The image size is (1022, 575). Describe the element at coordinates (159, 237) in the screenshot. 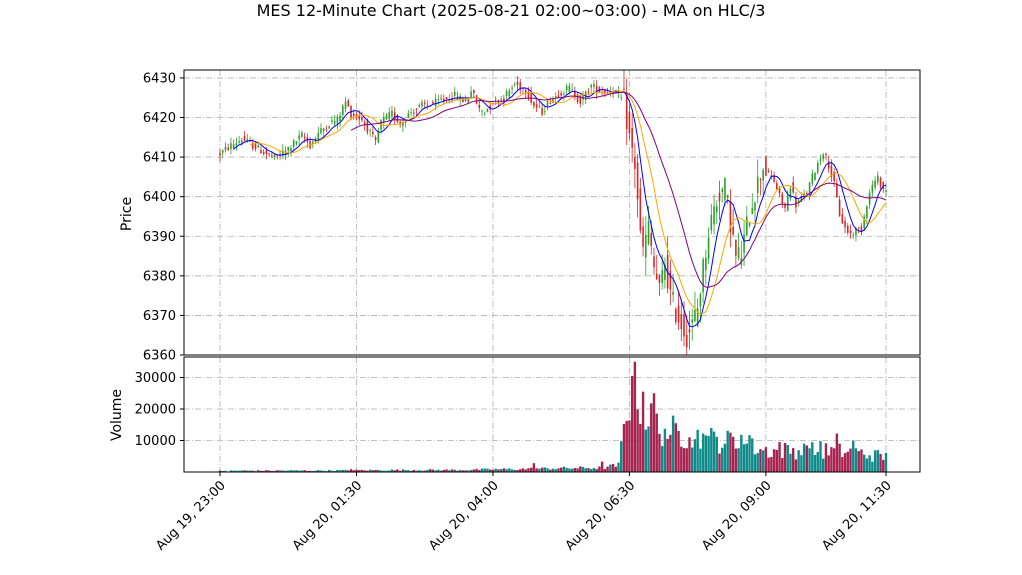

I see `price-tick-label: 6390` at that location.